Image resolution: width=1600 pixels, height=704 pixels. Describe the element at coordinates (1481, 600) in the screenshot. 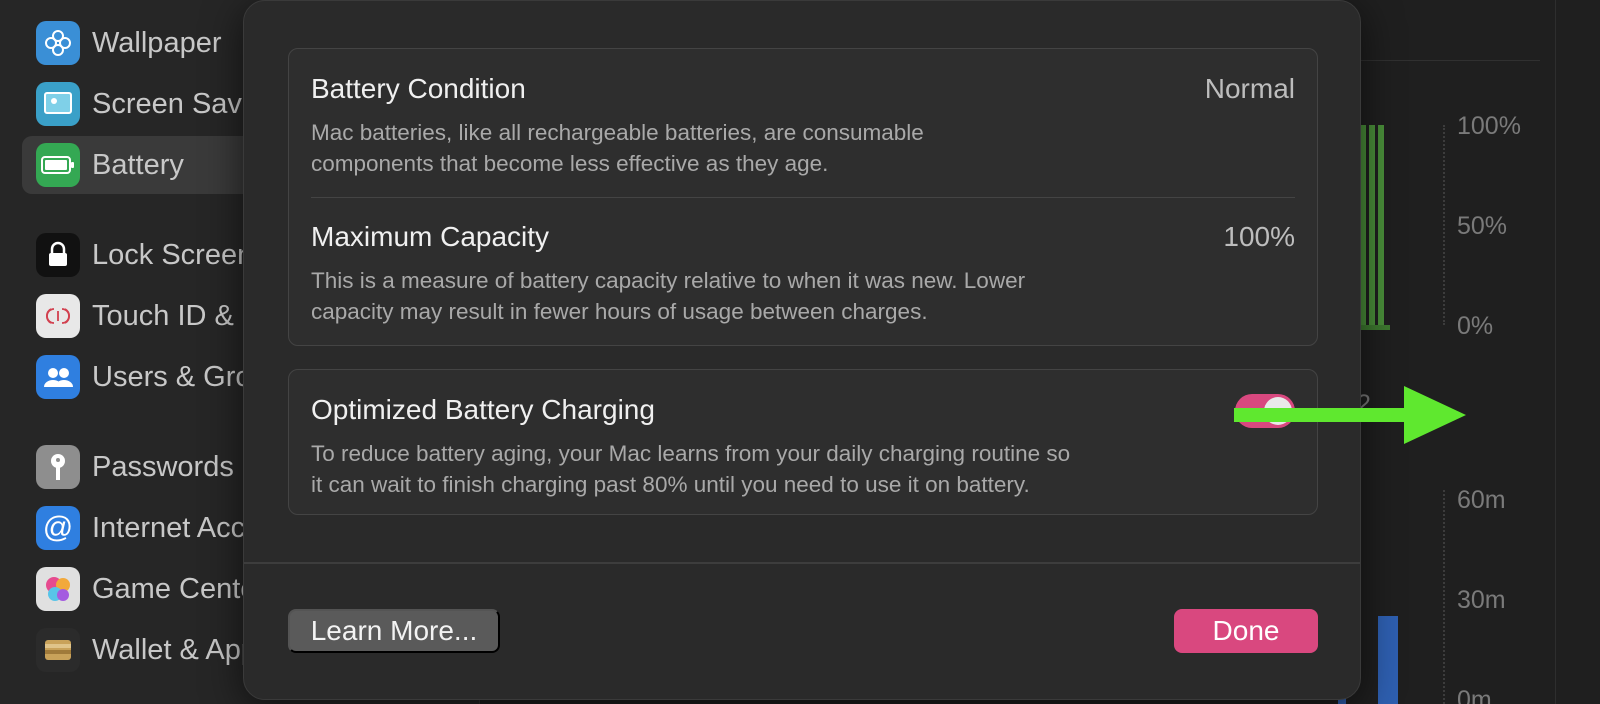

I see `chart-axis-label: 30m` at that location.